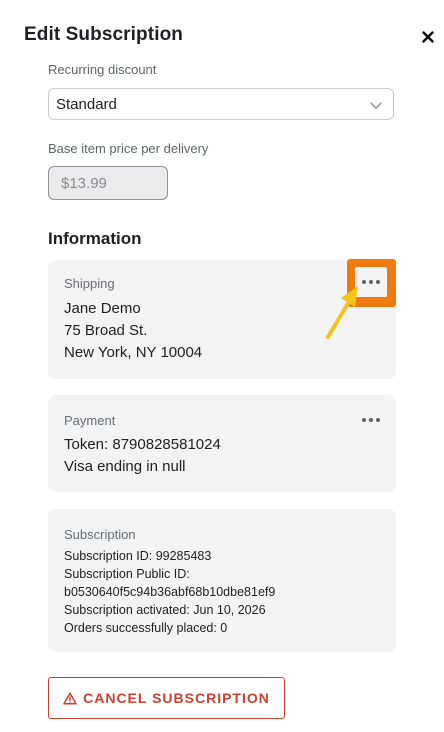 The image size is (444, 732). What do you see at coordinates (127, 574) in the screenshot?
I see `subscription-public-id-label: Subscription Public ID:` at bounding box center [127, 574].